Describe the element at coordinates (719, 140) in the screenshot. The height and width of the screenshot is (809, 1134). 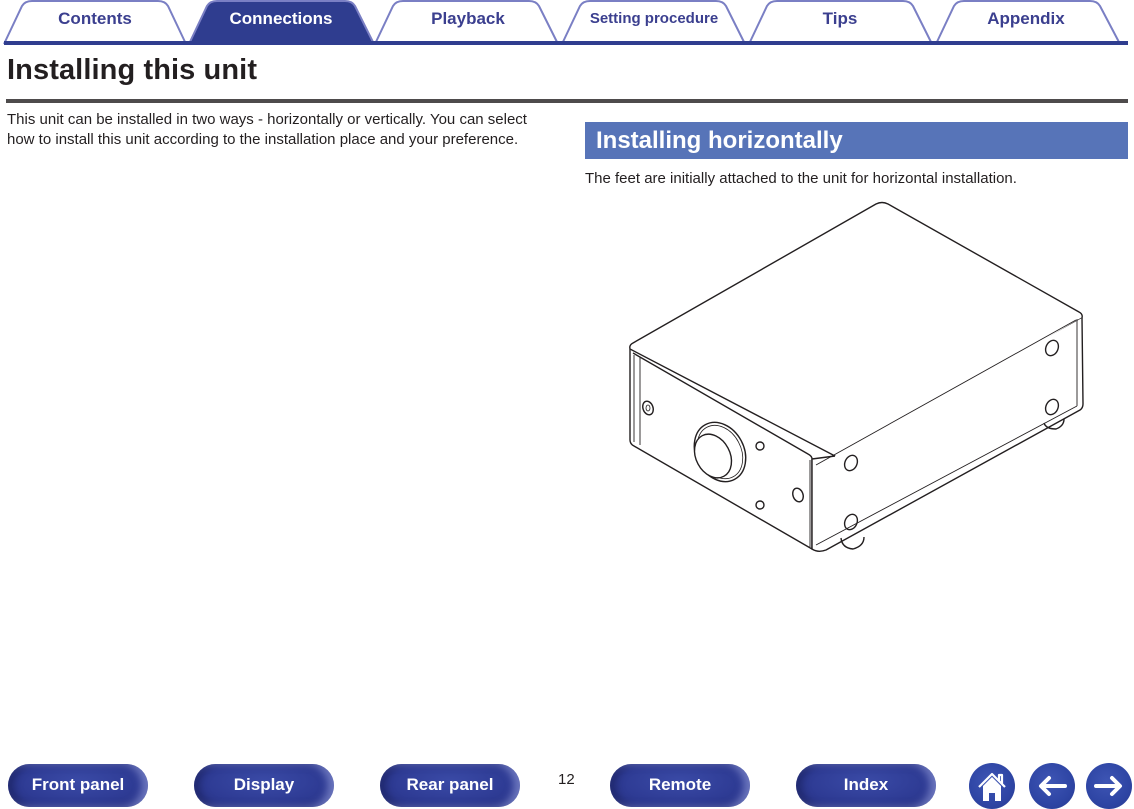
I see `section-title: Installing horizontally` at that location.